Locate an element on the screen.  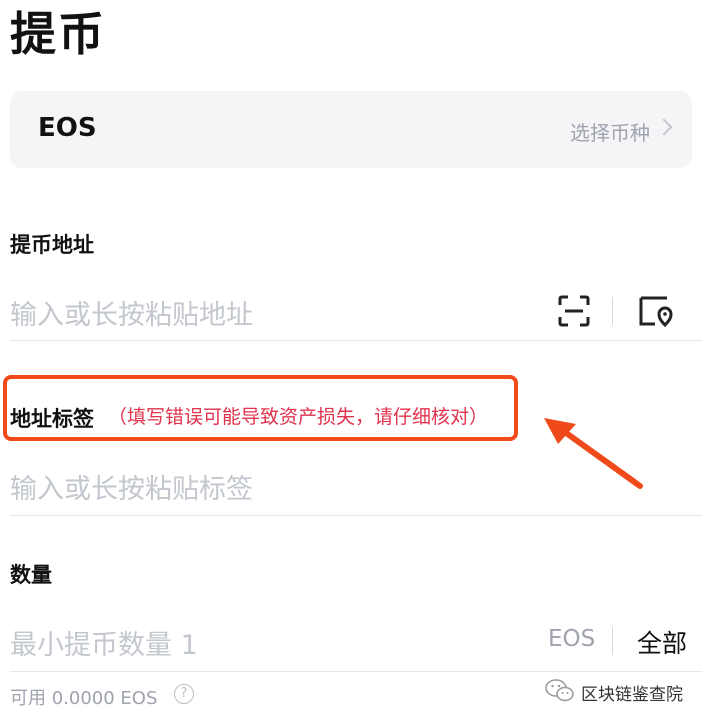
memo-warning: （填写错误可能导致资产损失，请仔细核对） is located at coordinates (298, 417).